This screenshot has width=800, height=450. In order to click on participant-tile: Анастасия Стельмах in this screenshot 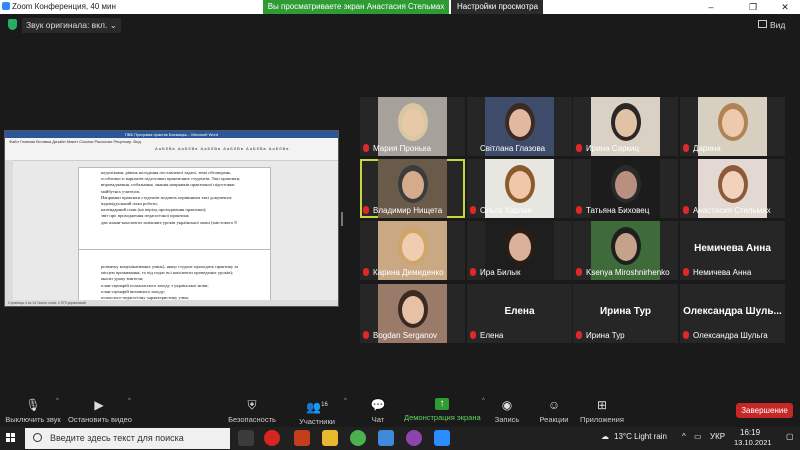, I will do `click(732, 188)`.